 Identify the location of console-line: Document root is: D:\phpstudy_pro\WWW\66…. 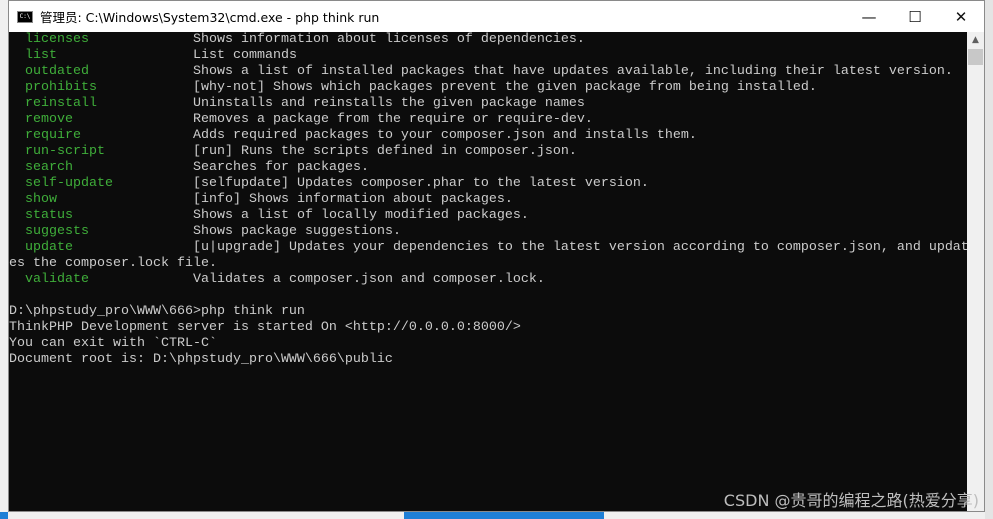
(201, 359).